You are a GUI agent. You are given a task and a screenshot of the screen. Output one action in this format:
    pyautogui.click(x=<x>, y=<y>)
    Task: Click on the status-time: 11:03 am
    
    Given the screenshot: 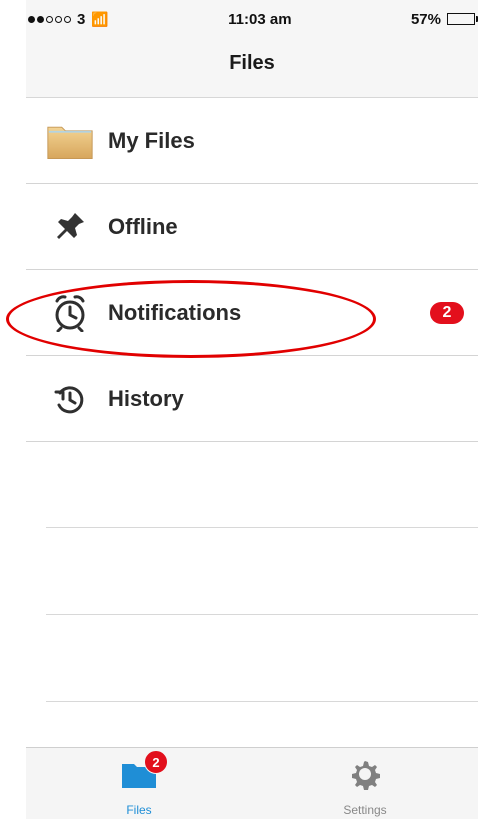 What is the action you would take?
    pyautogui.click(x=260, y=19)
    